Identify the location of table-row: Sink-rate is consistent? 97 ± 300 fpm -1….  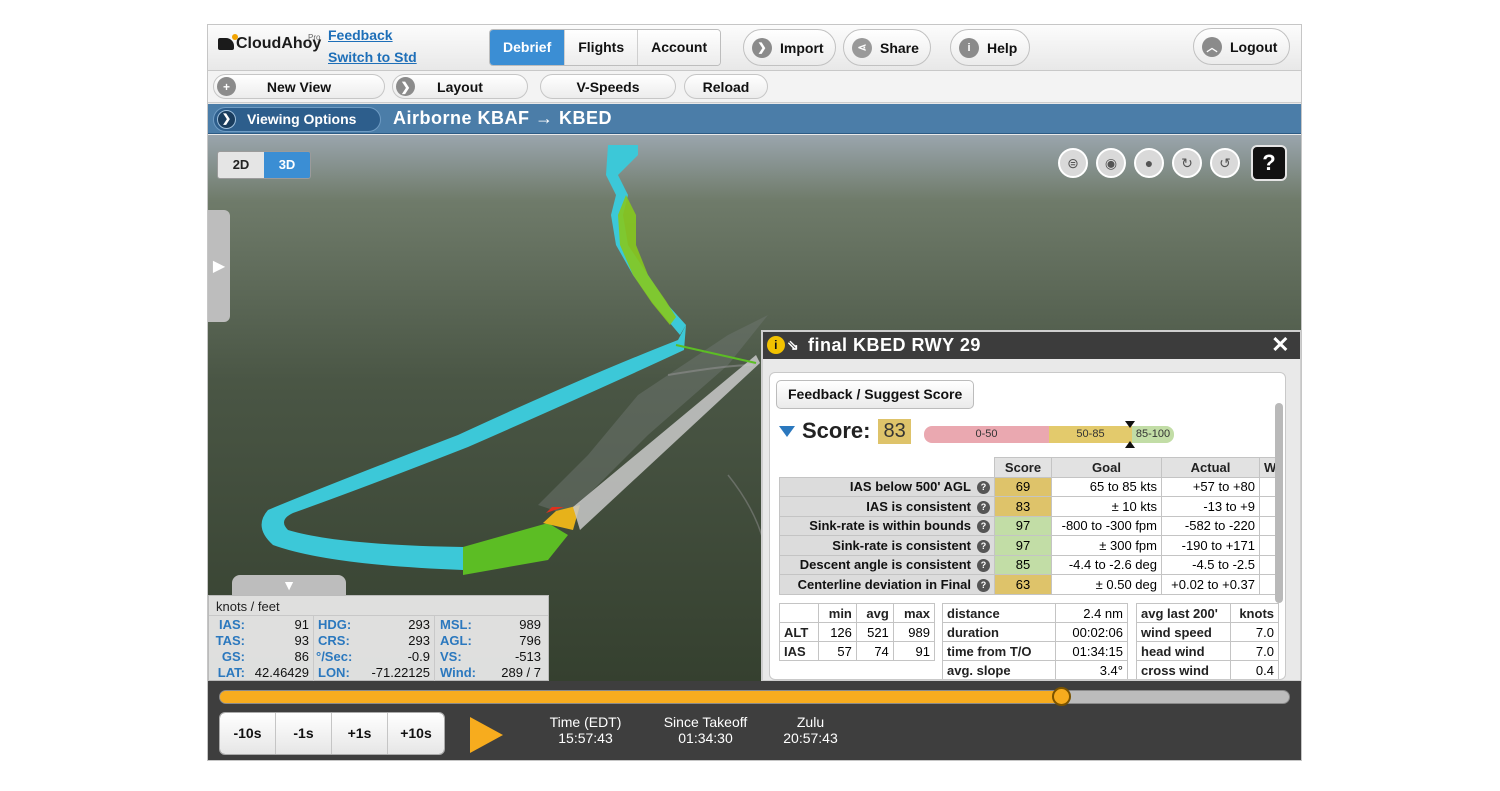
(1030, 545).